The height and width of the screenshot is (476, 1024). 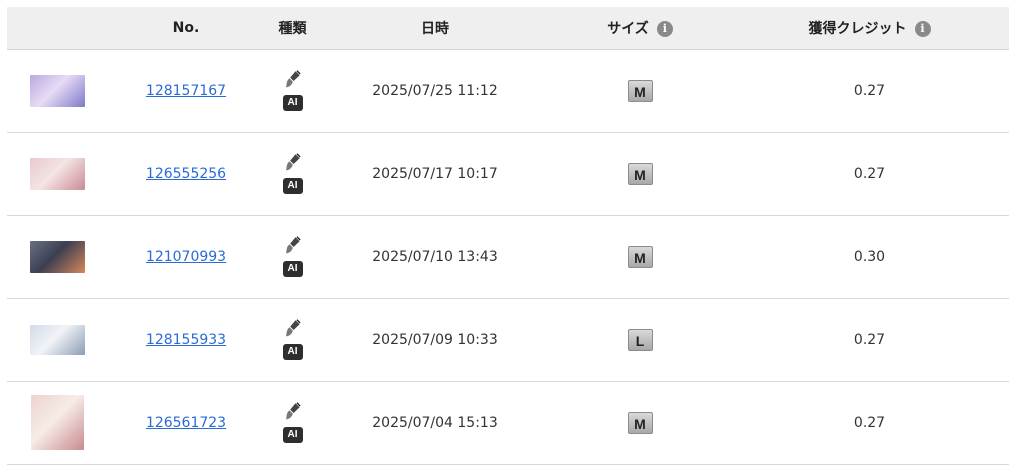 I want to click on asset-number-link: 126555256, so click(x=186, y=174).